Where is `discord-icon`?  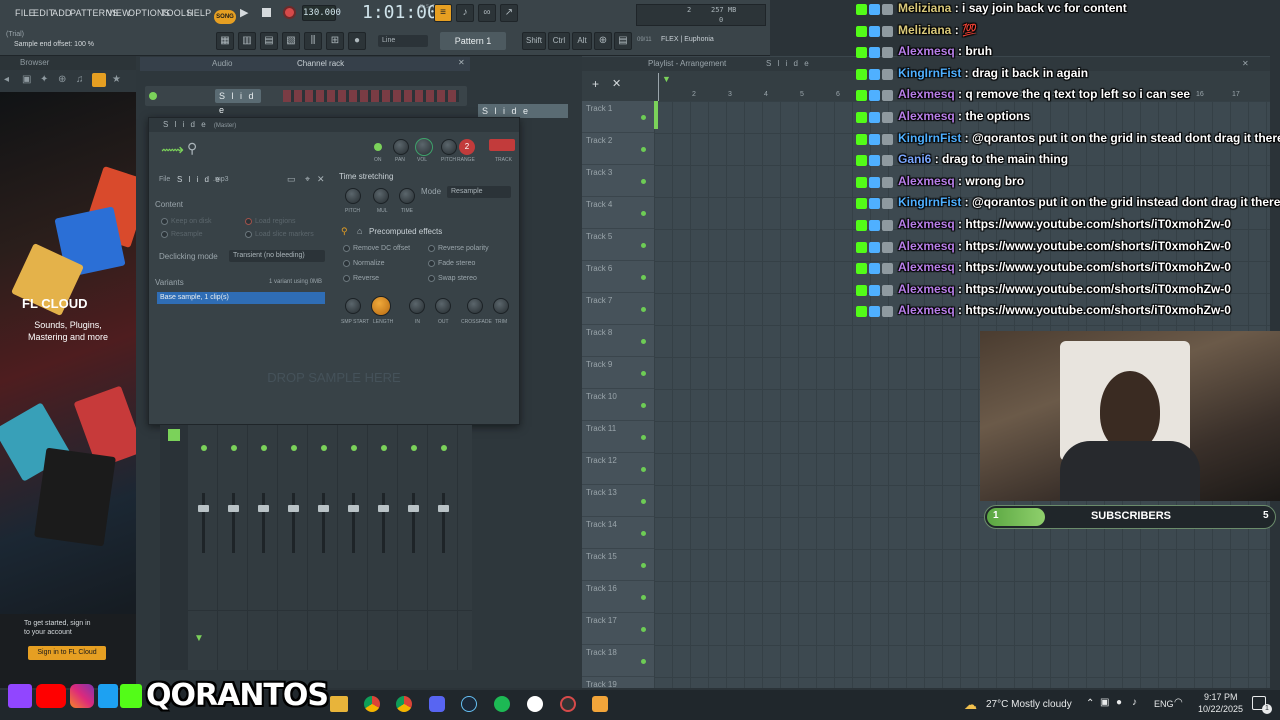 discord-icon is located at coordinates (437, 704).